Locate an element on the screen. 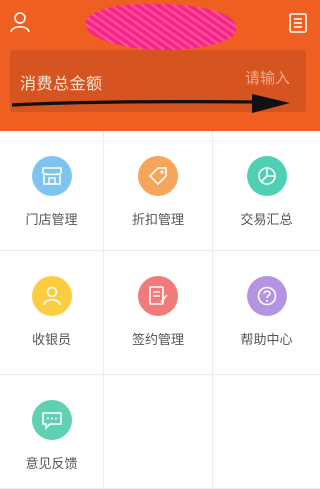 Image resolution: width=320 pixels, height=489 pixels. menu-item-discount-management: 折扣管理 is located at coordinates (158, 191).